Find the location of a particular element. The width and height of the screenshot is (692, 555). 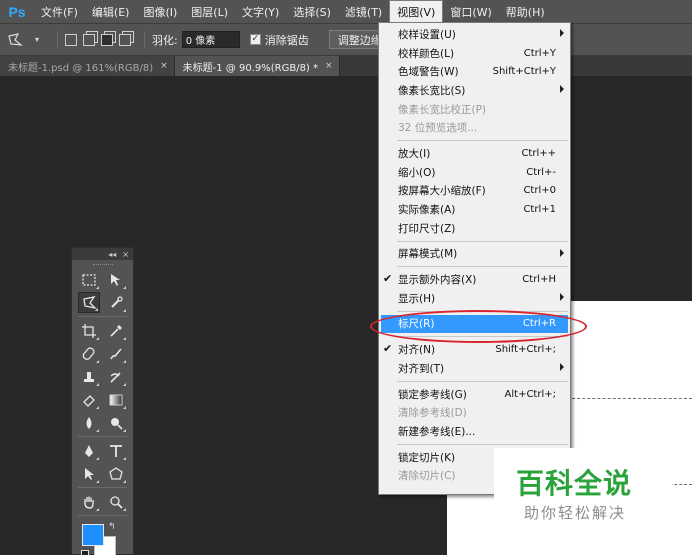

rect-marquee-icon is located at coordinates (89, 279).